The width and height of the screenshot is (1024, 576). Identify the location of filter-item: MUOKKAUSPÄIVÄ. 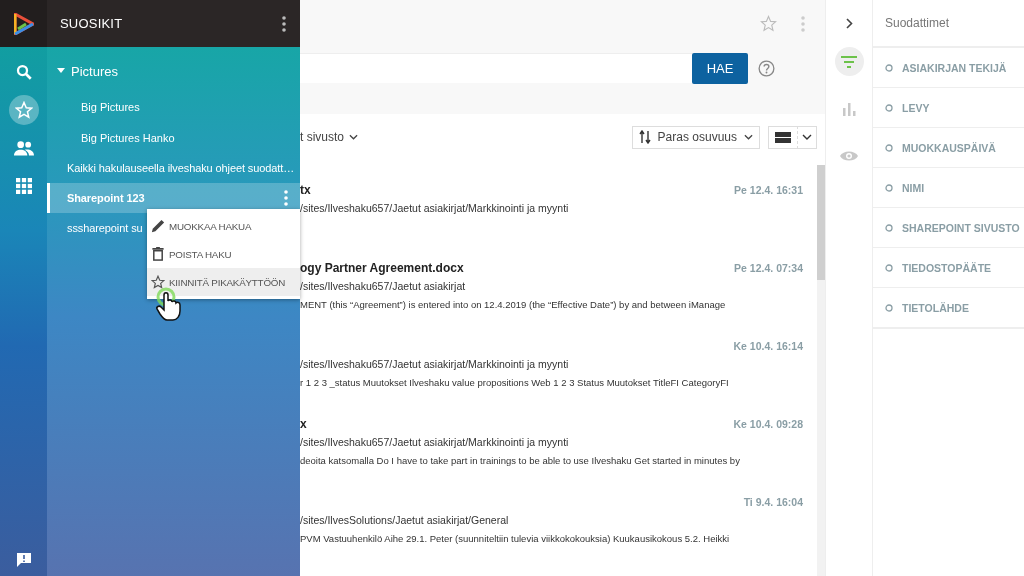
(948, 148).